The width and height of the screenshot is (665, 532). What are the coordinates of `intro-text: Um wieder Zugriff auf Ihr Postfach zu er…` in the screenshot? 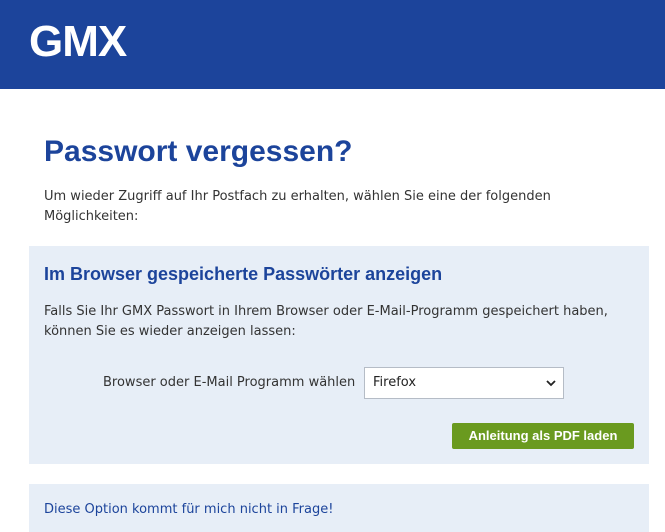 It's located at (297, 206).